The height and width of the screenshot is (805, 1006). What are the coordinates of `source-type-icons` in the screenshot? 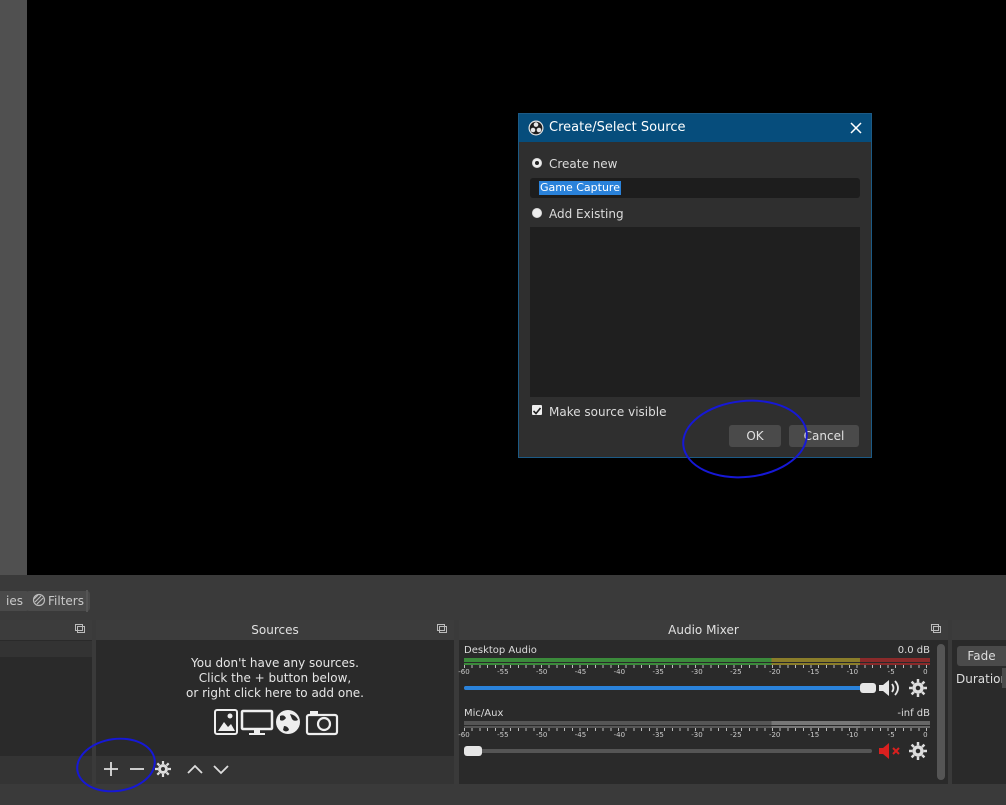 It's located at (276, 722).